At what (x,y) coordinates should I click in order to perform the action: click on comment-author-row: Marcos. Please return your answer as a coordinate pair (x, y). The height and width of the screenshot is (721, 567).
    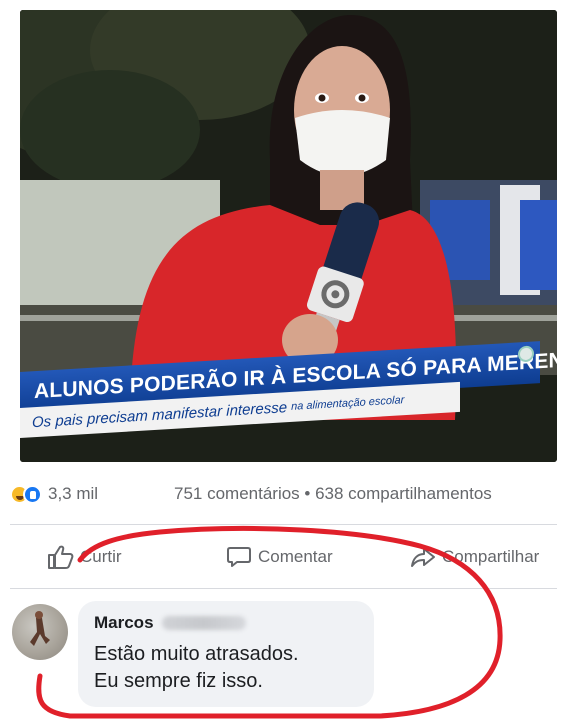
    Looking at the image, I should click on (226, 623).